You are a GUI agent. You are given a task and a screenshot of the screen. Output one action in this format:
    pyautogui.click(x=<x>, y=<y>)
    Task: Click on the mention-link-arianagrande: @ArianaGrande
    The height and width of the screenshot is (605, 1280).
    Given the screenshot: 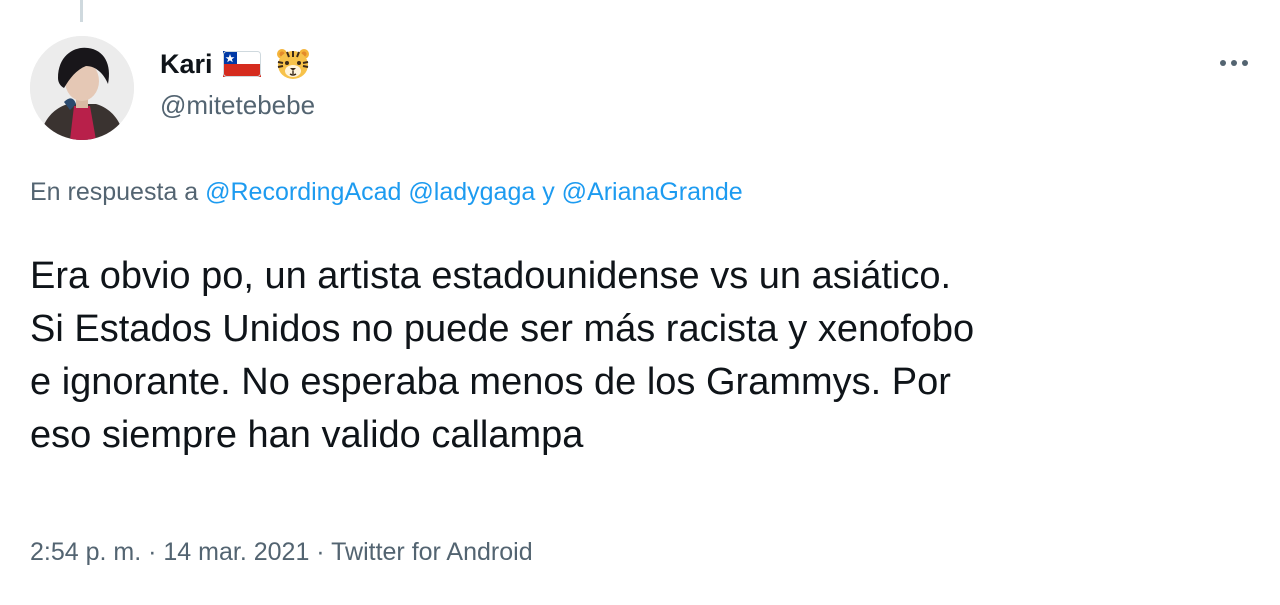 What is the action you would take?
    pyautogui.click(x=652, y=192)
    